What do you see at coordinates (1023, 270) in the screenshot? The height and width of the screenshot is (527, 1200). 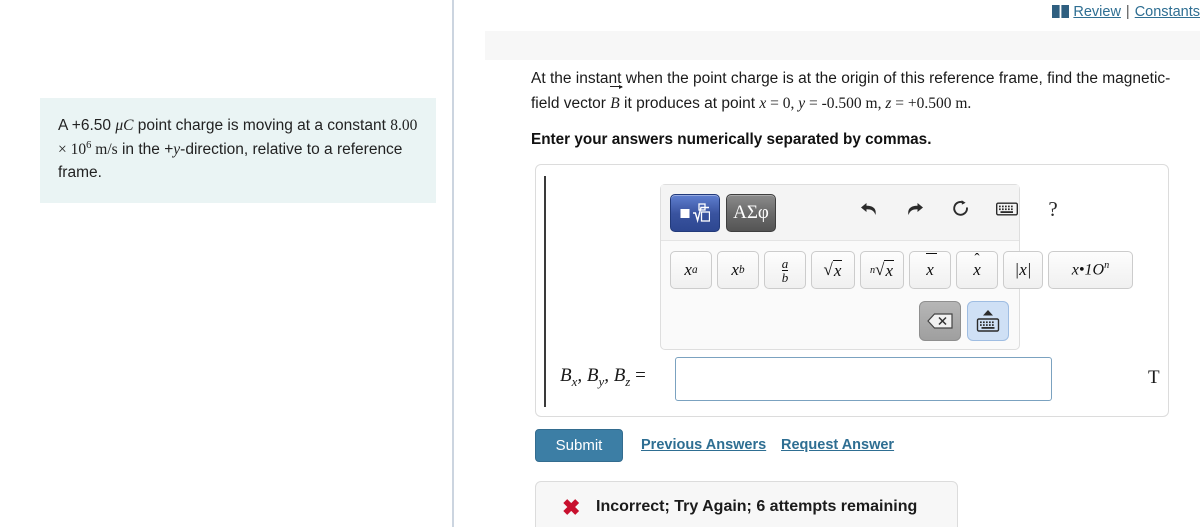 I see `palette-key-absolute-value: |x|` at bounding box center [1023, 270].